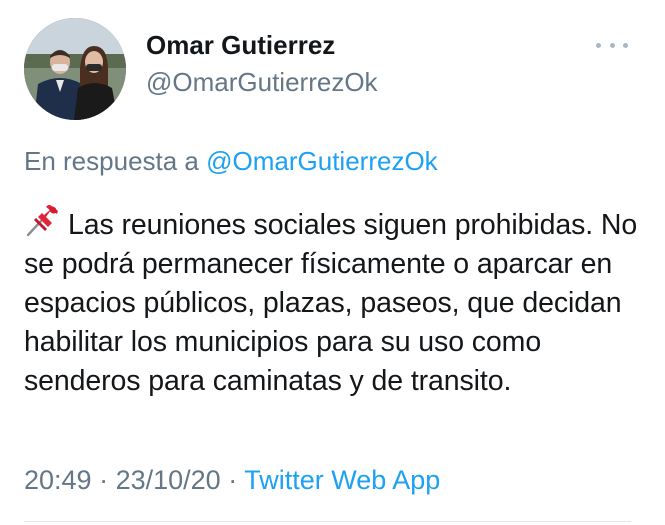  Describe the element at coordinates (342, 480) in the screenshot. I see `tweet-source-link: Twitter Web App` at that location.